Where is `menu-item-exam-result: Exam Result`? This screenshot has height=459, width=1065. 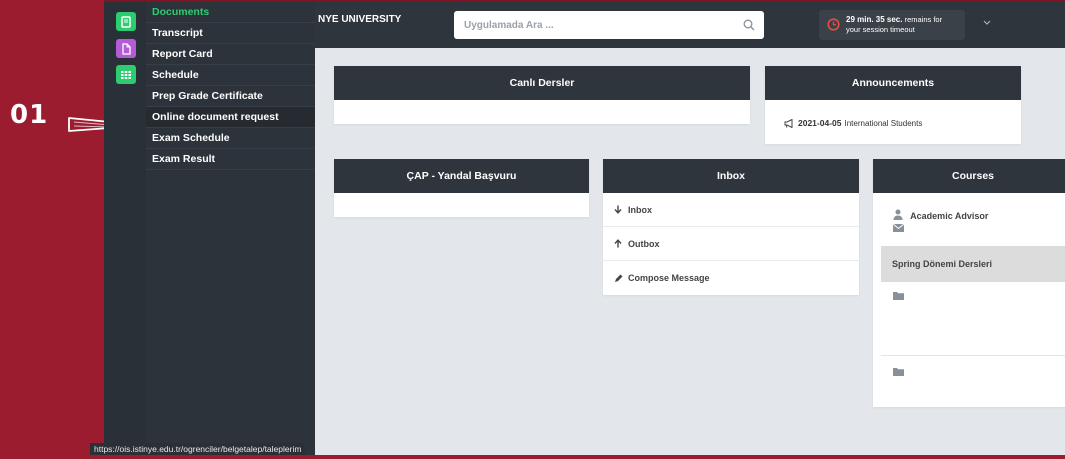 menu-item-exam-result: Exam Result is located at coordinates (230, 159).